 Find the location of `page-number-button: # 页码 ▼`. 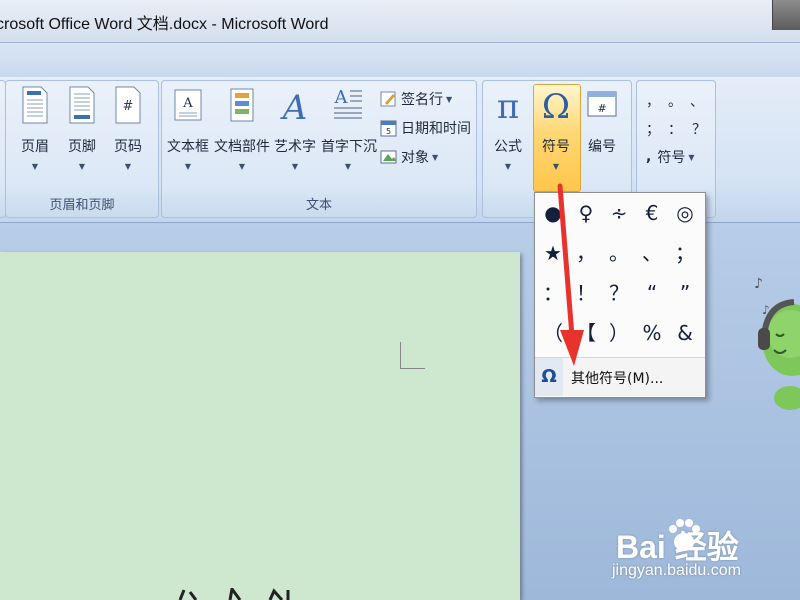

page-number-button: # 页码 ▼ is located at coordinates (128, 136).